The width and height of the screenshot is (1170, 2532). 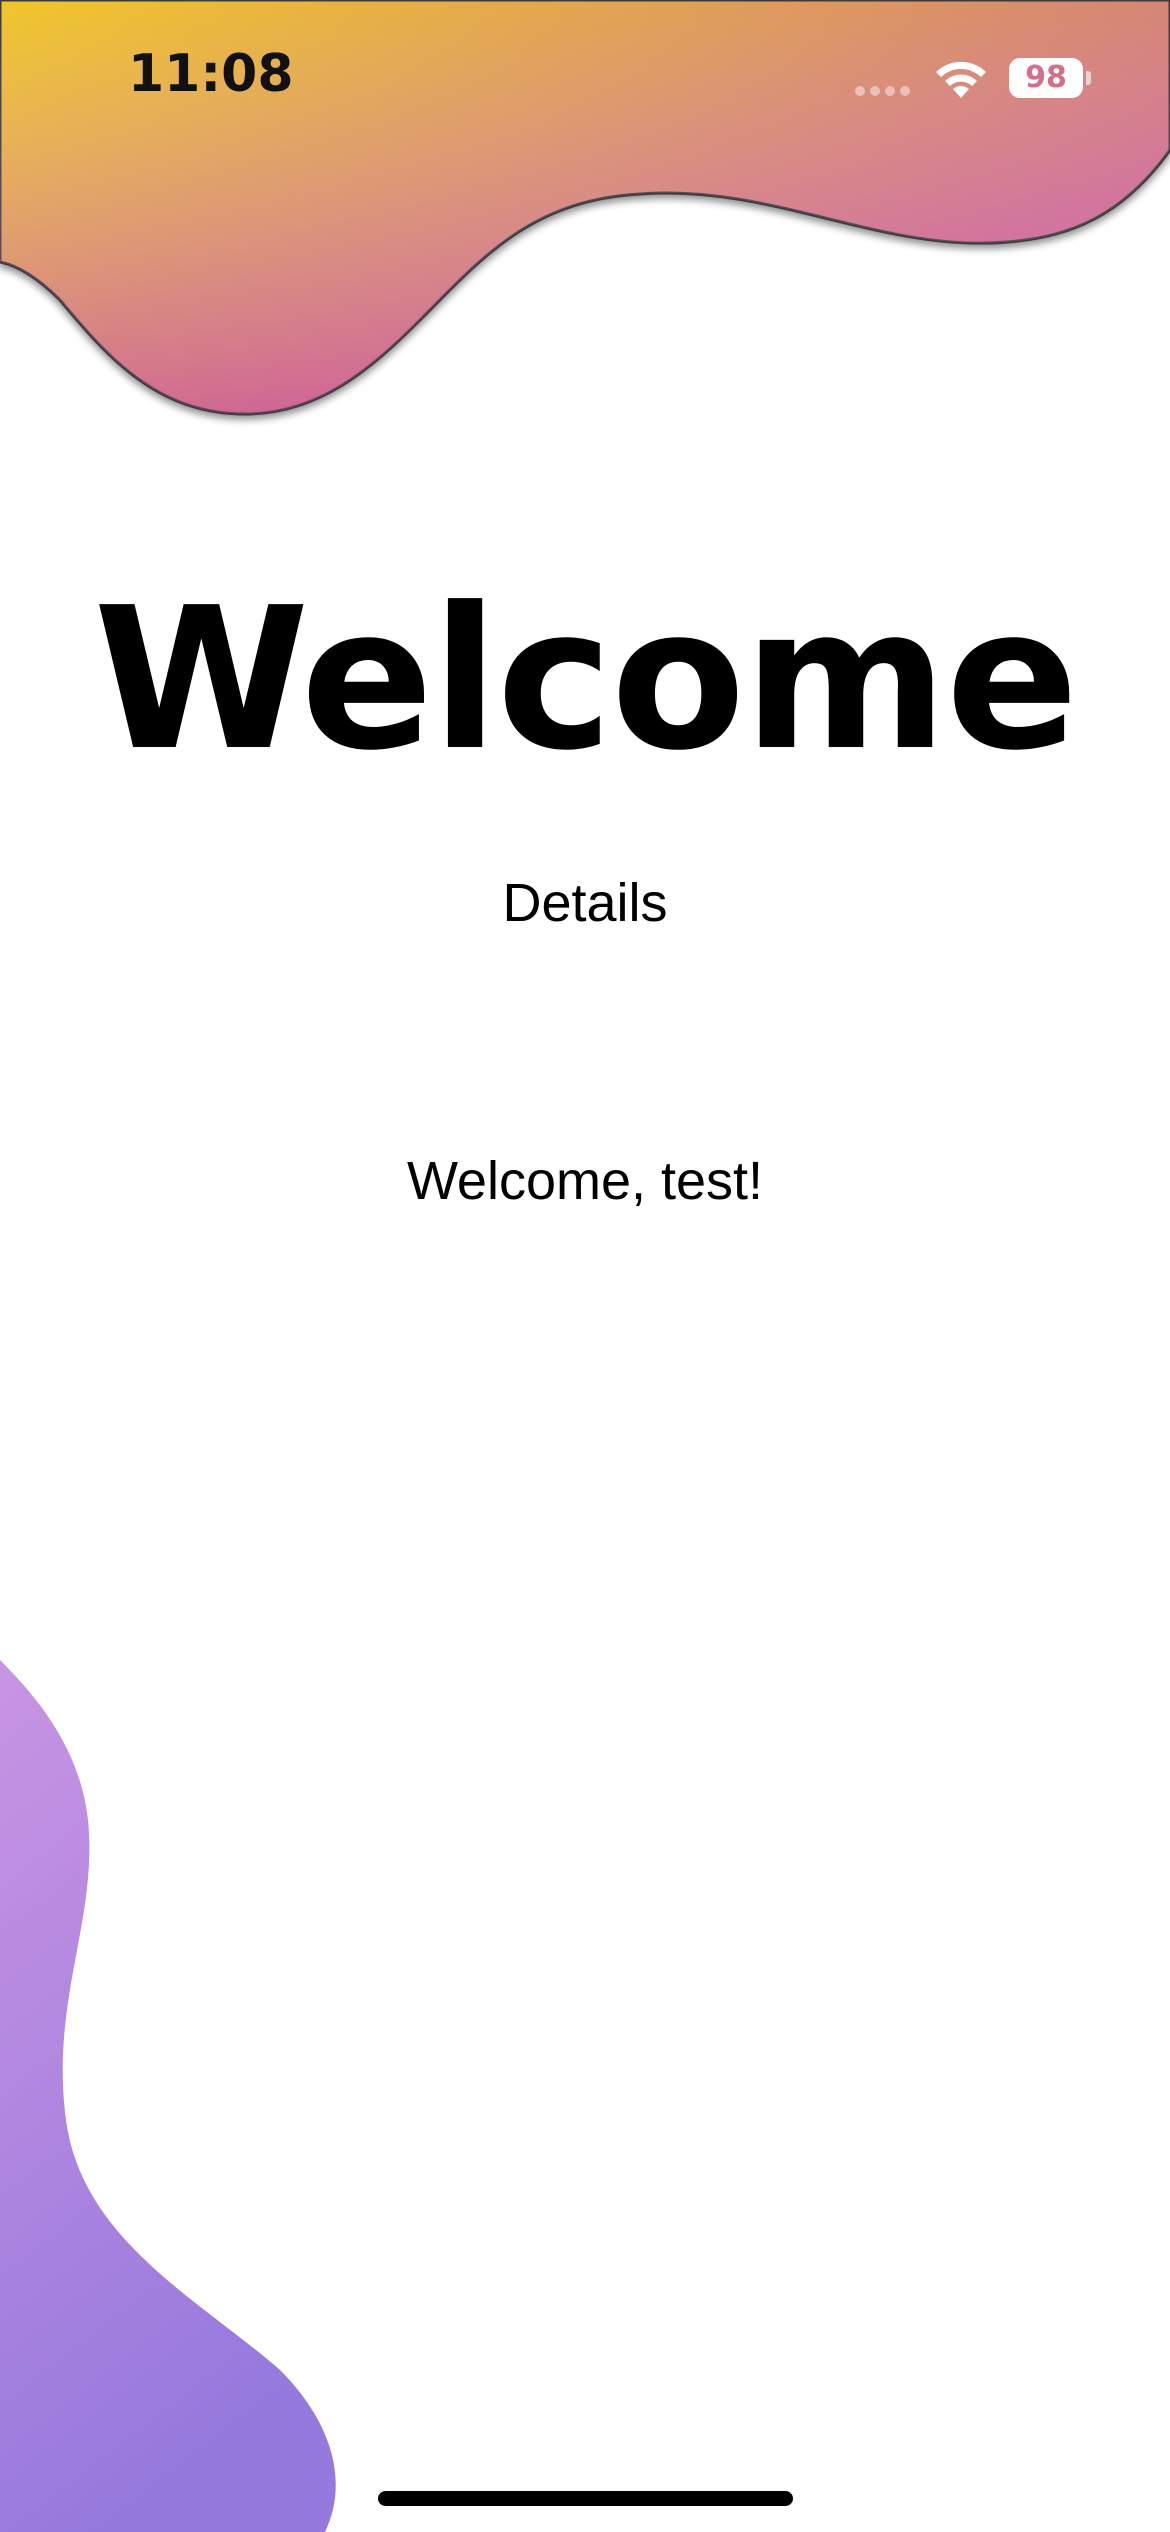 I want to click on battery-level: 98, so click(x=1046, y=77).